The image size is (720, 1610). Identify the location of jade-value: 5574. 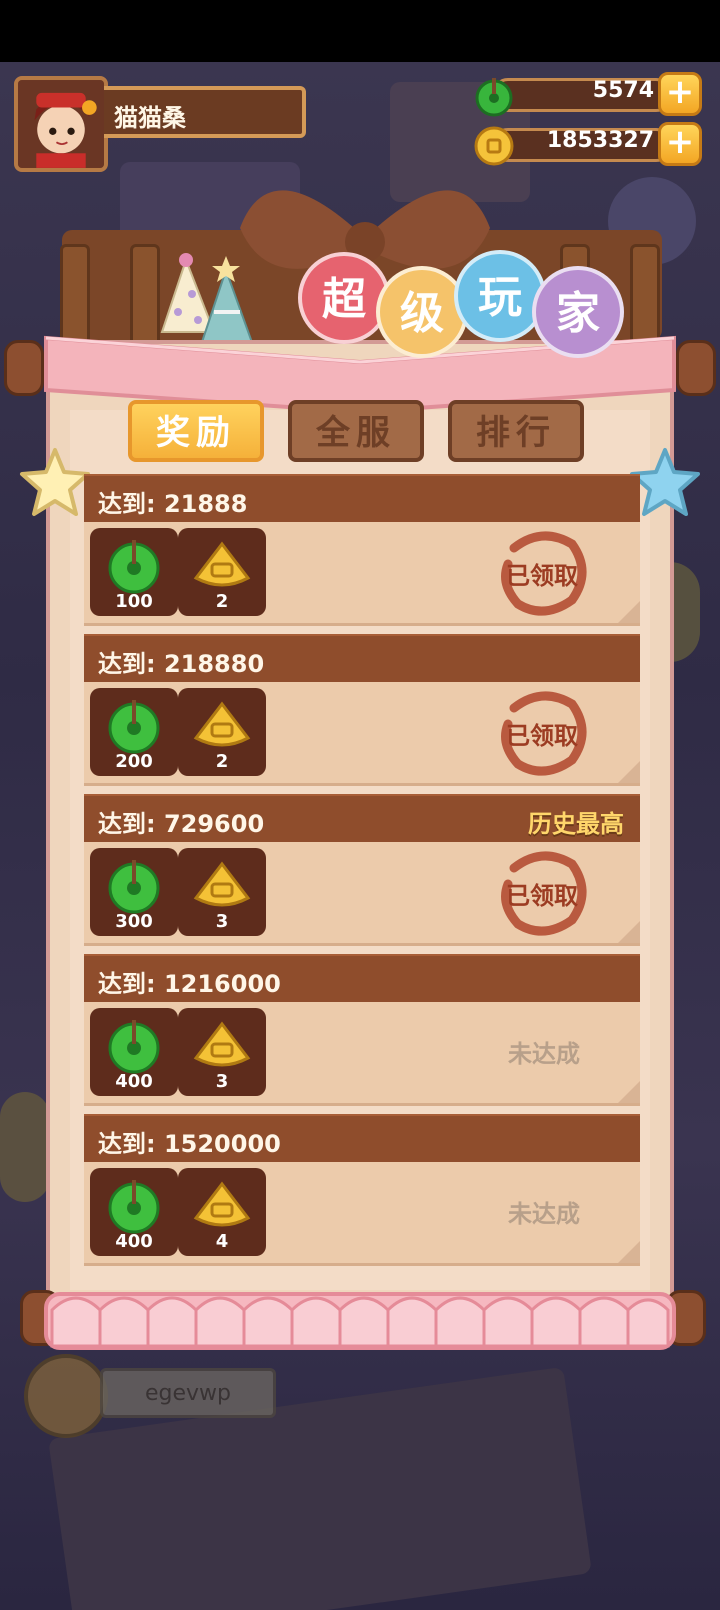
(623, 90).